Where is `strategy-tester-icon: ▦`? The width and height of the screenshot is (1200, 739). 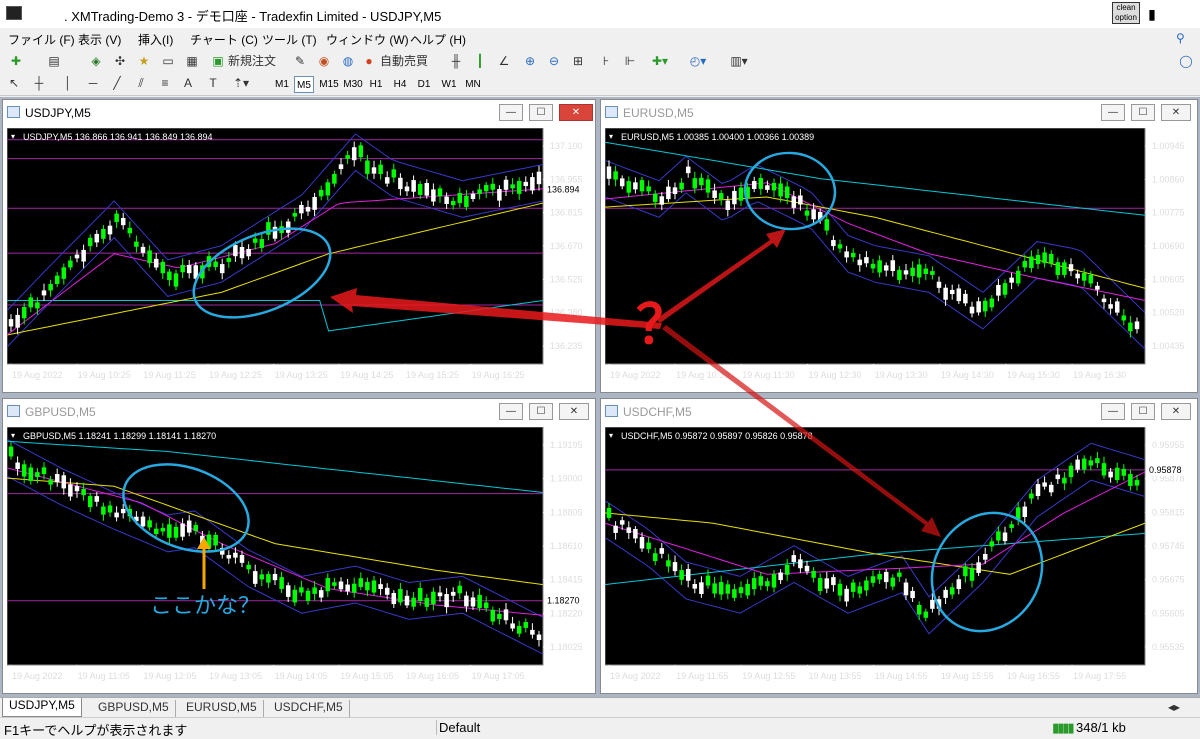
strategy-tester-icon: ▦ is located at coordinates (192, 61).